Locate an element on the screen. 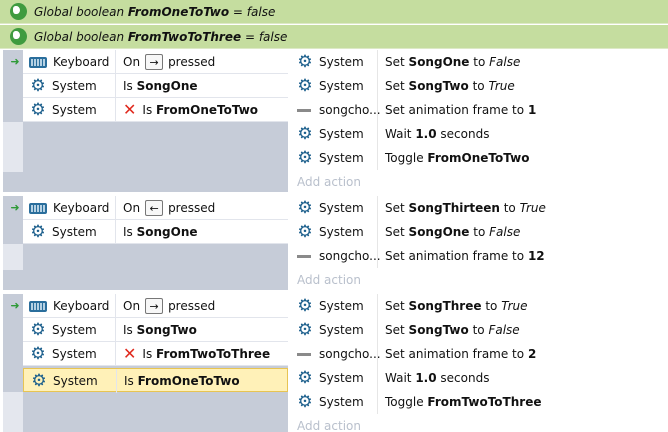 Image resolution: width=668 pixels, height=432 pixels. global-var-name: FromOneToTwo is located at coordinates (178, 11).